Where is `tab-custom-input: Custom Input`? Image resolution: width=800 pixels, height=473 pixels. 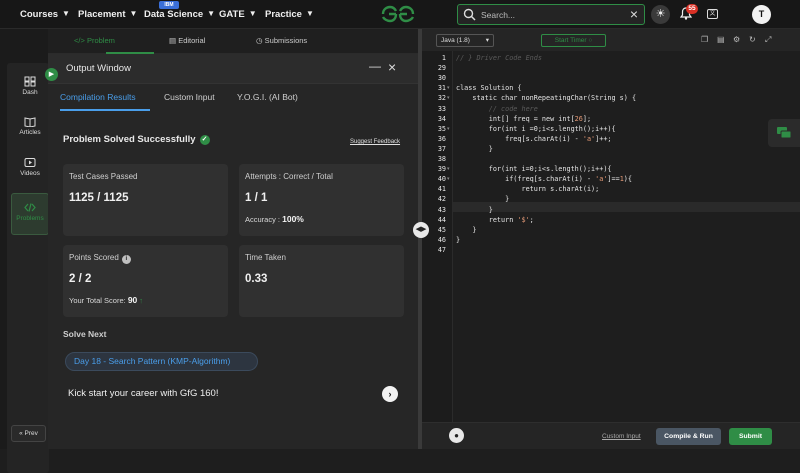
tab-custom-input: Custom Input is located at coordinates (189, 97).